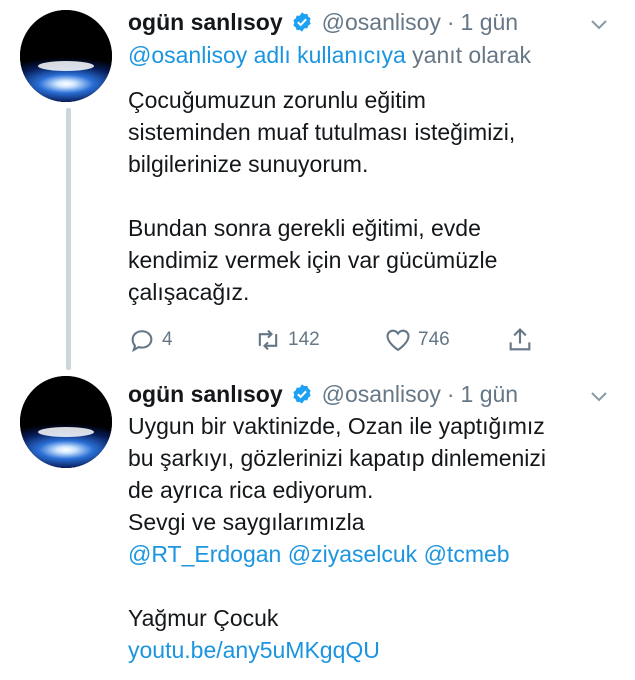 This screenshot has width=635, height=680. Describe the element at coordinates (267, 55) in the screenshot. I see `reply-to-user-link: @osanlisoy adlı kullanıcıya` at that location.